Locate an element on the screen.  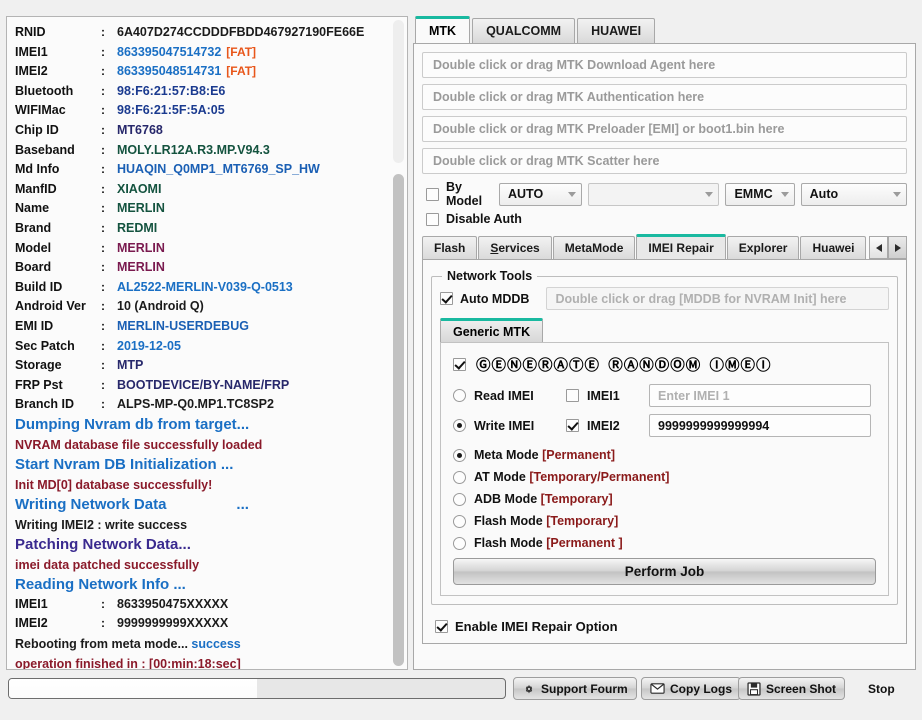
generate-random-imei-label: ⒼⒺⓃⒺⓇⒶⓉⒺ ⓇⒶⓃⒹⓄⓂ ⒾⓂⒺⒾ is located at coordinates (624, 366).